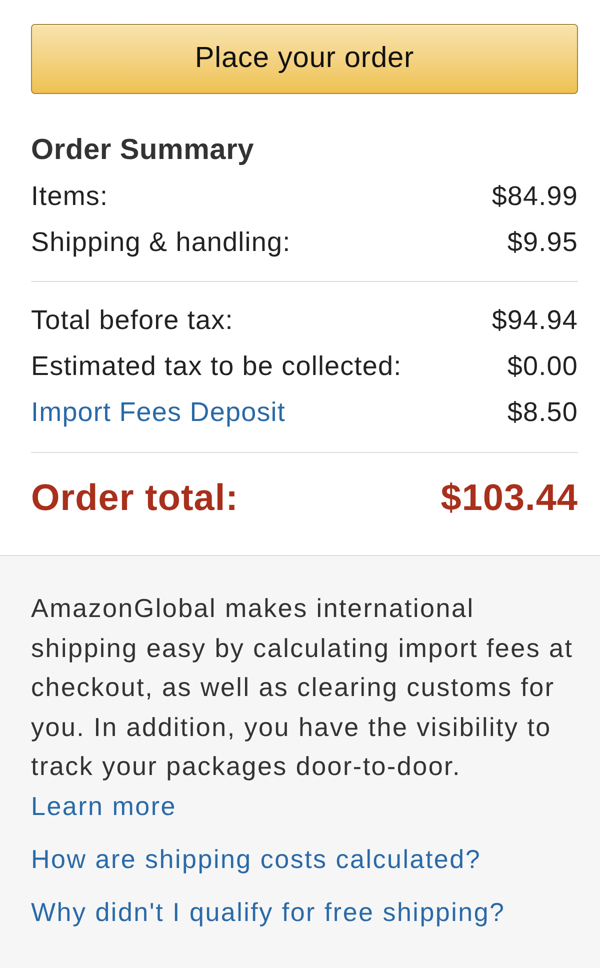 The width and height of the screenshot is (600, 968). I want to click on learn-more-link: Learn more, so click(103, 805).